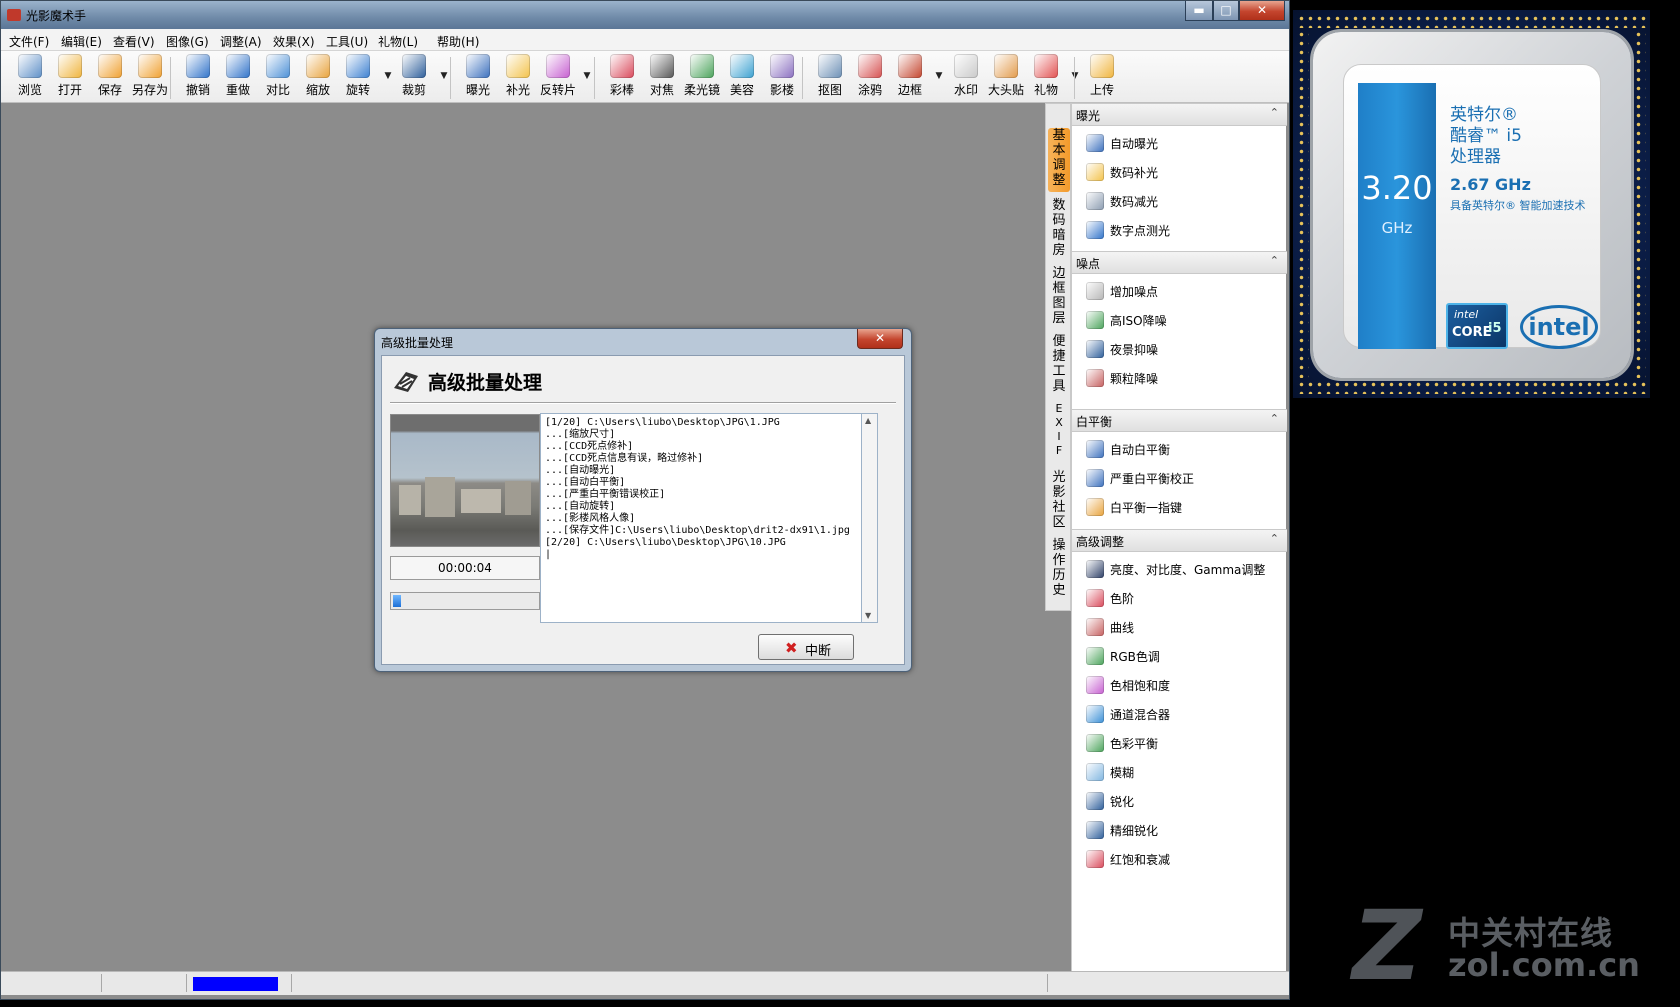 The width and height of the screenshot is (1680, 1007). What do you see at coordinates (358, 76) in the screenshot?
I see `tool-rotate-button: 旋转` at bounding box center [358, 76].